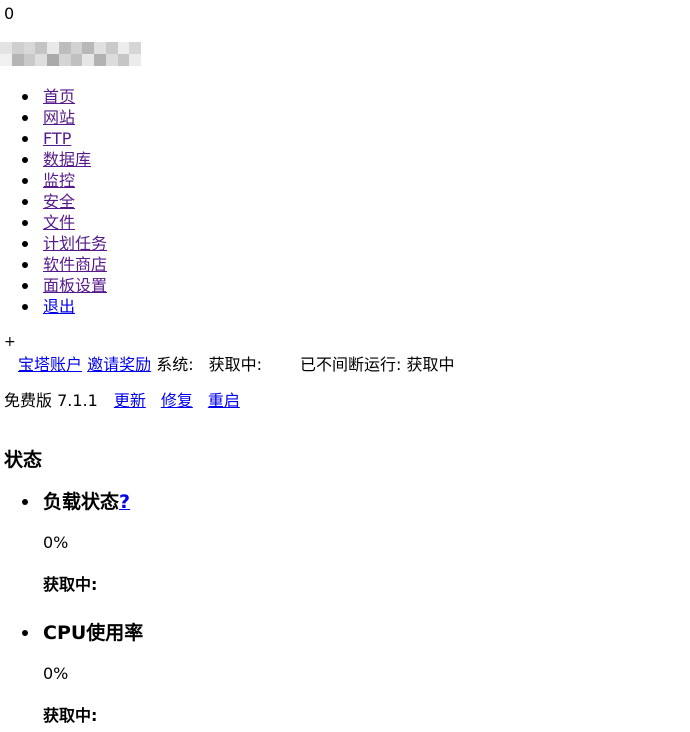 The width and height of the screenshot is (690, 732). What do you see at coordinates (430, 364) in the screenshot?
I see `uptime-value: 获取中` at bounding box center [430, 364].